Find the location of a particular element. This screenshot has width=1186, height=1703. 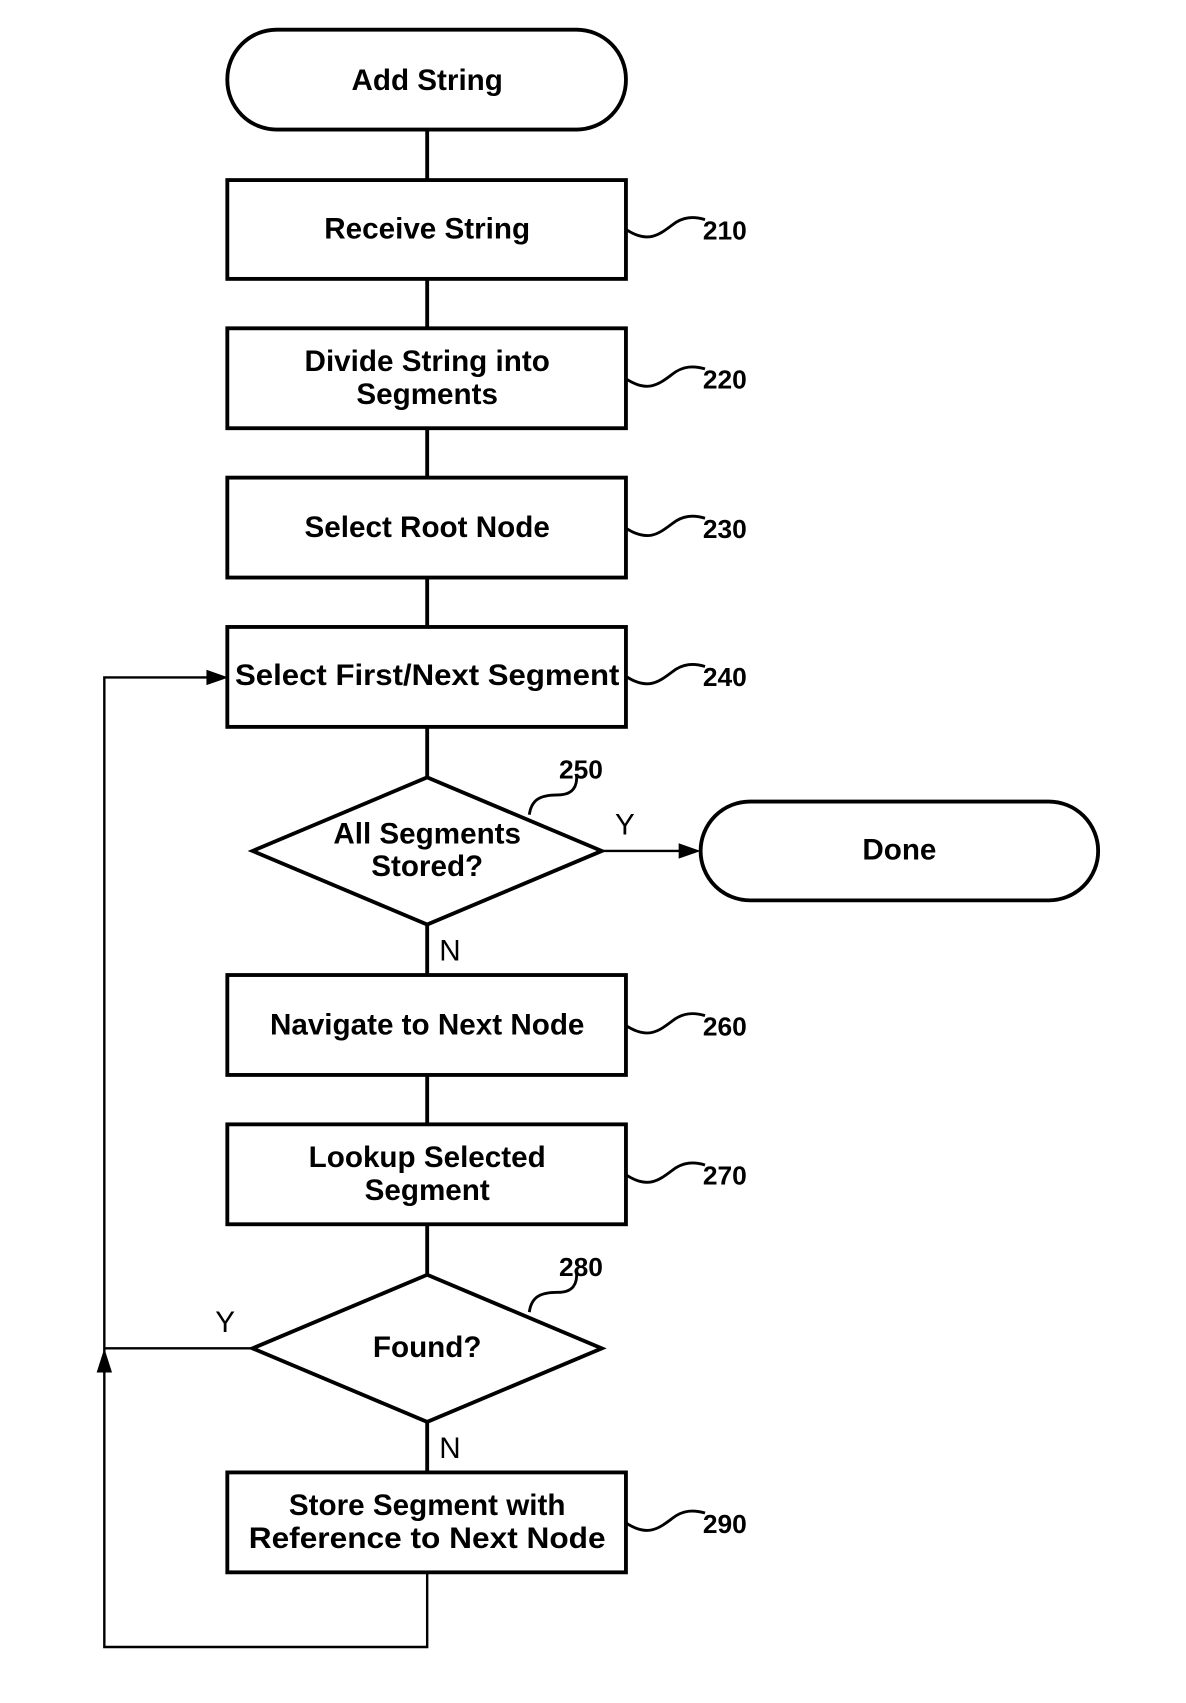

label-250-line1: All Segments is located at coordinates (427, 833).